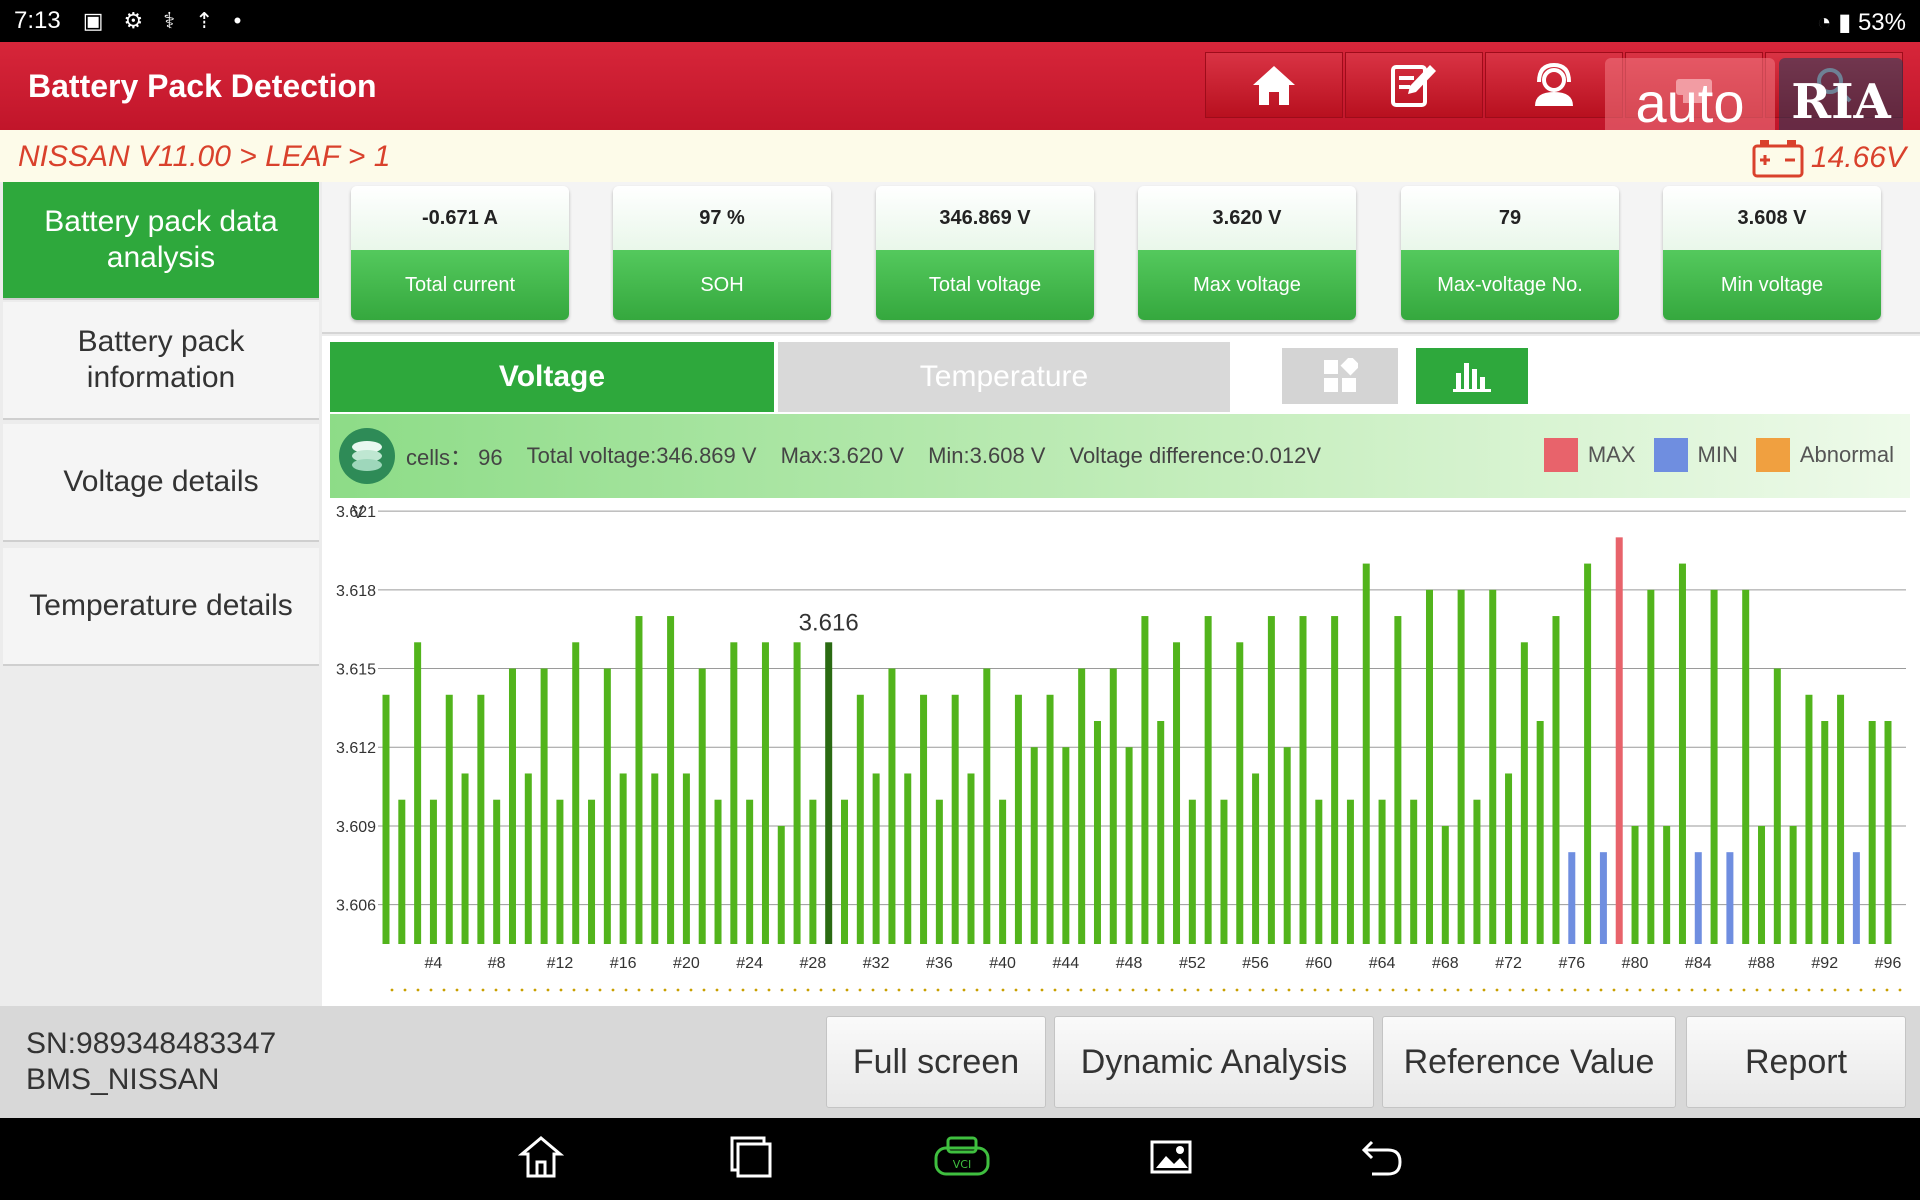 The width and height of the screenshot is (1920, 1200). What do you see at coordinates (1529, 1062) in the screenshot?
I see `reference-value-button: Reference Value` at bounding box center [1529, 1062].